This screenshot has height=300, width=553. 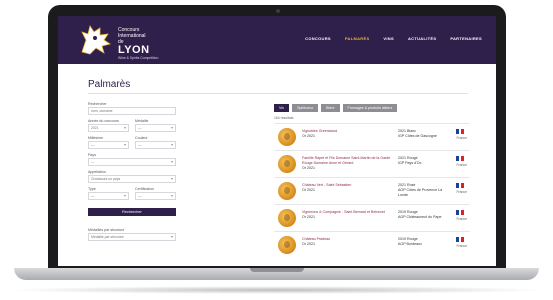 I want to click on year-value: 2021, so click(x=95, y=128).